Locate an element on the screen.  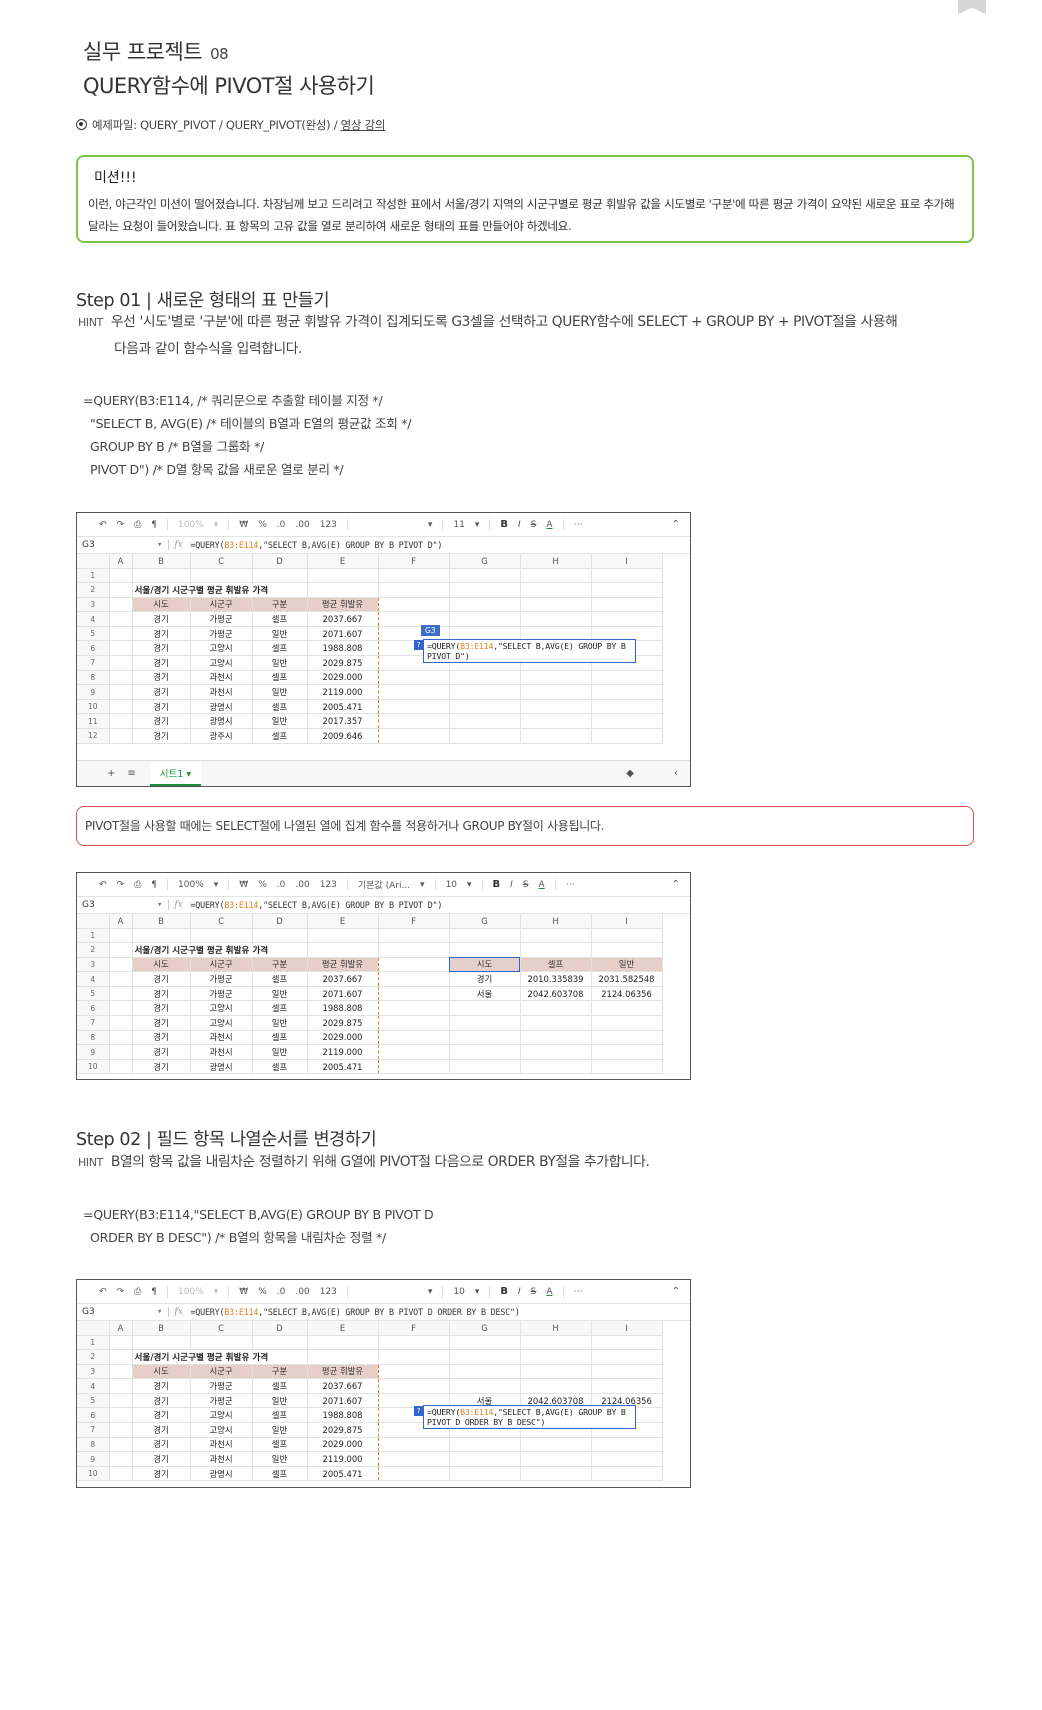
row-number: 9 is located at coordinates (93, 692).